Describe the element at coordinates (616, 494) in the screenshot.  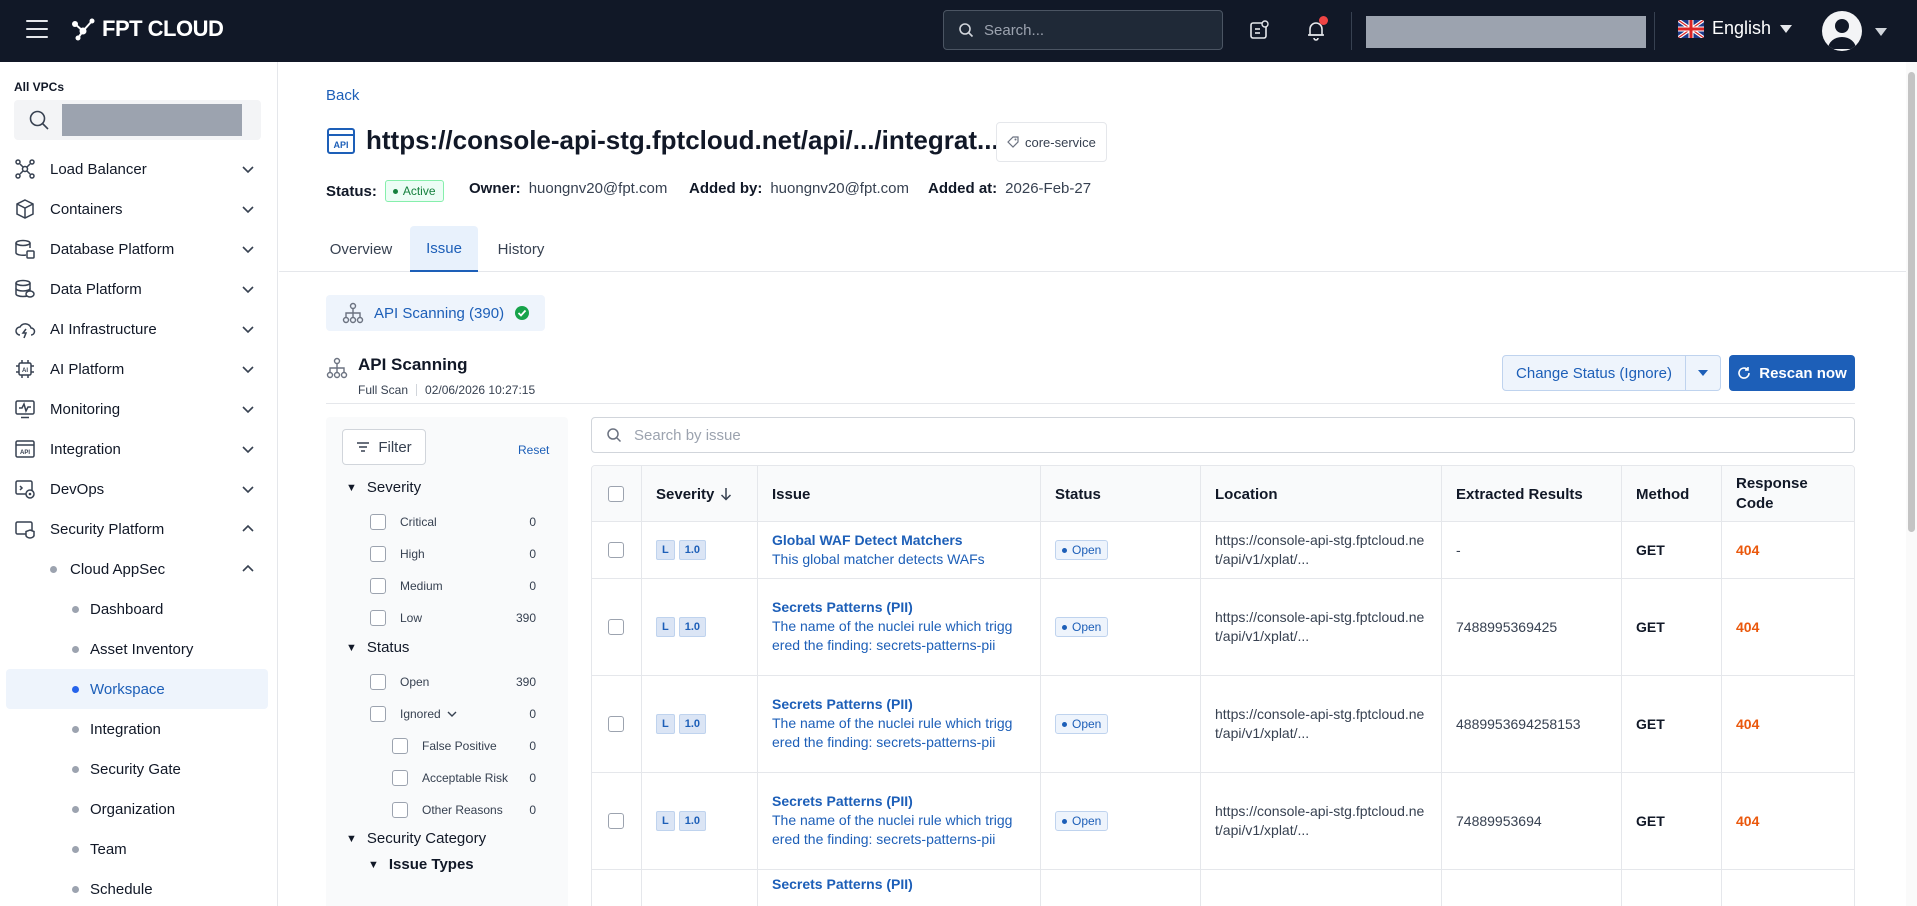
I see `select-all-checkbox` at that location.